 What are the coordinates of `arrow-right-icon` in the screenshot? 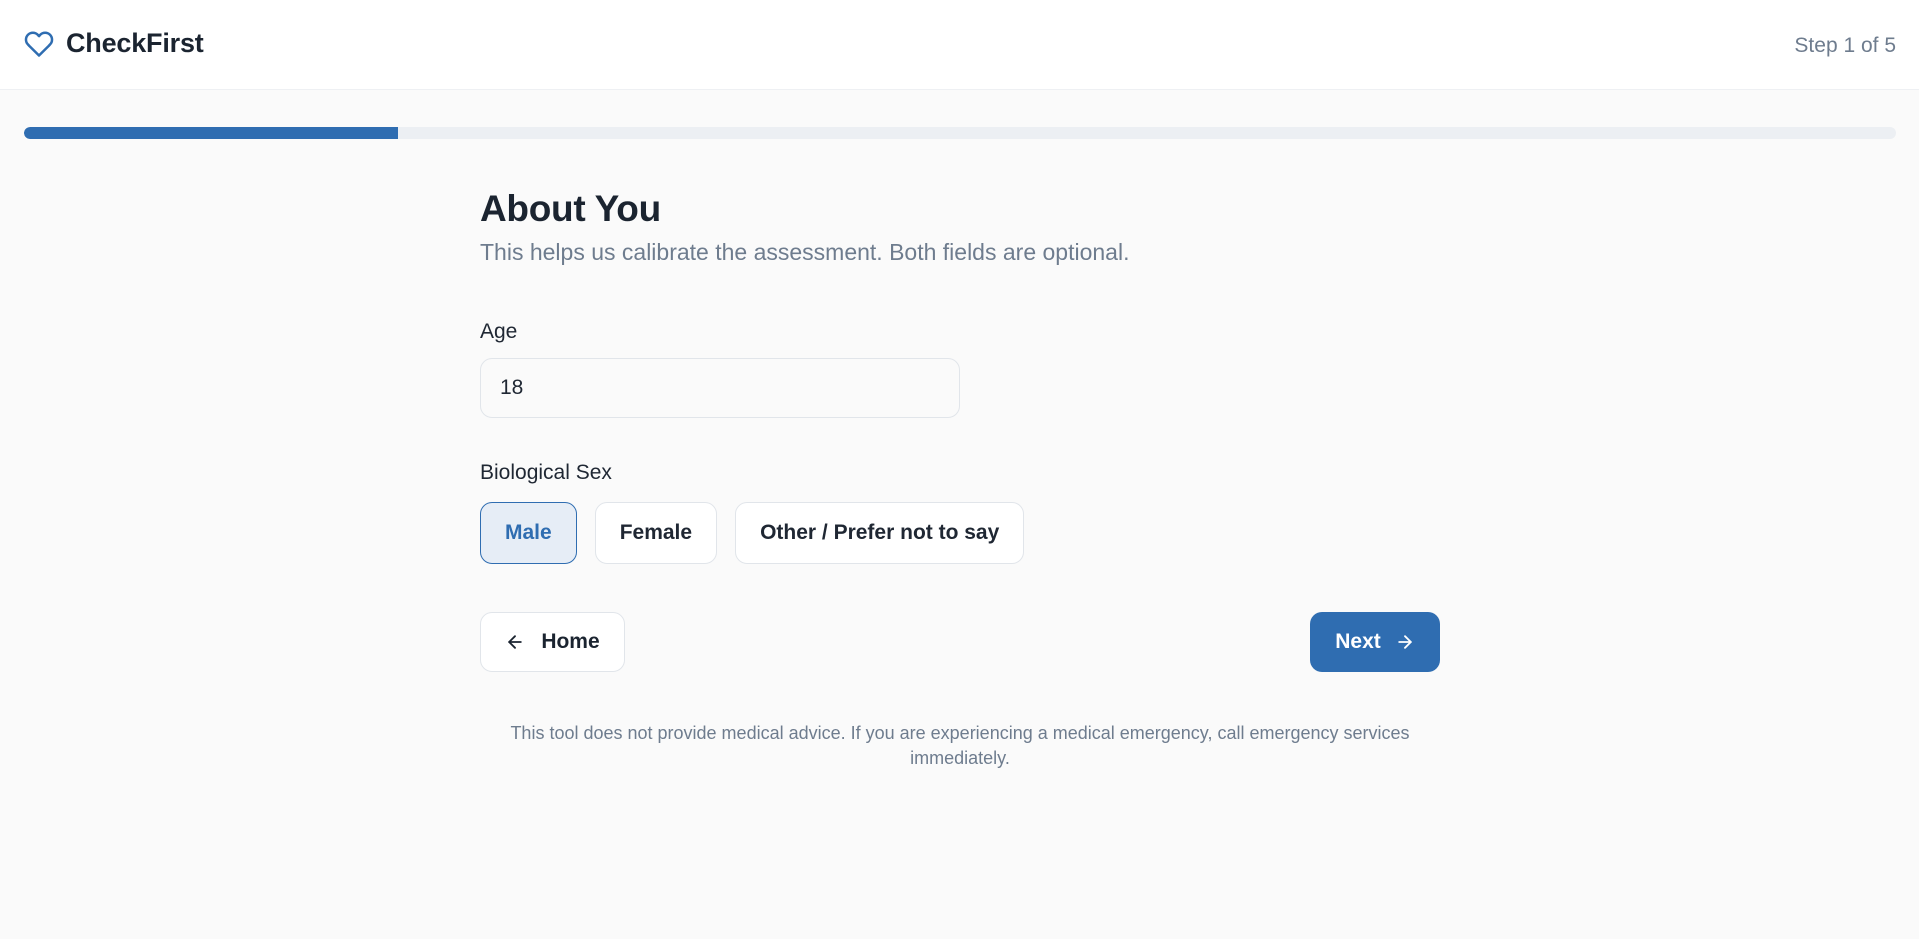 It's located at (1405, 642).